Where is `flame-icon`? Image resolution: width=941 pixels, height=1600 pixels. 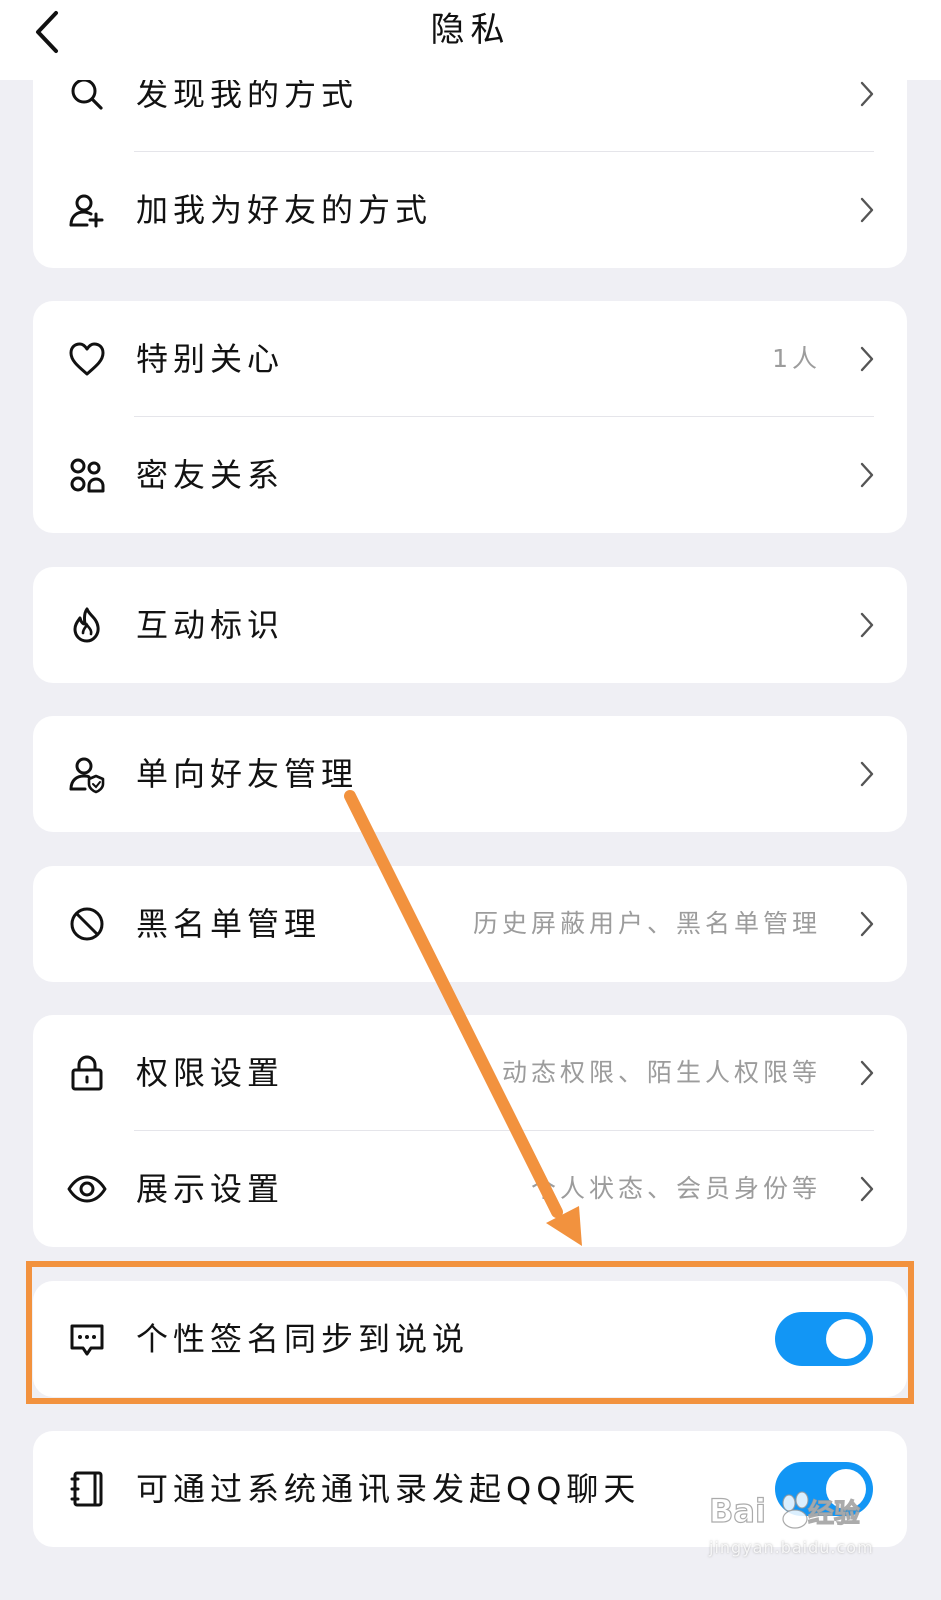 flame-icon is located at coordinates (86, 625).